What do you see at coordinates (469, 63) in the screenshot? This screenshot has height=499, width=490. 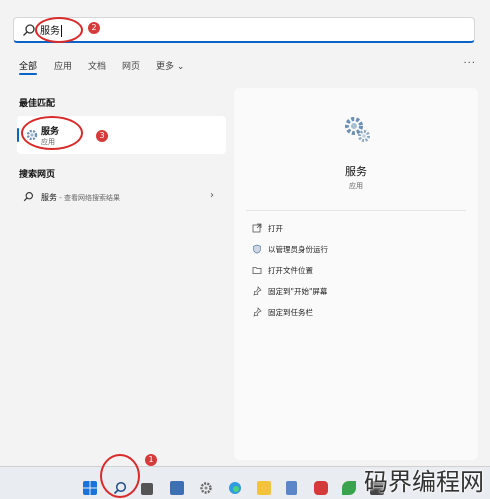 I see `more-options-button: ···` at bounding box center [469, 63].